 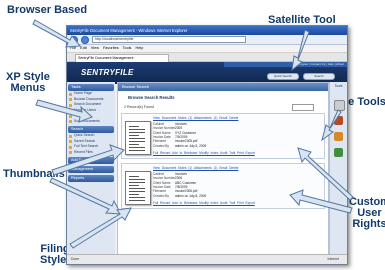 I want to click on field-value: admin on July 8, 2009, so click(x=191, y=195).